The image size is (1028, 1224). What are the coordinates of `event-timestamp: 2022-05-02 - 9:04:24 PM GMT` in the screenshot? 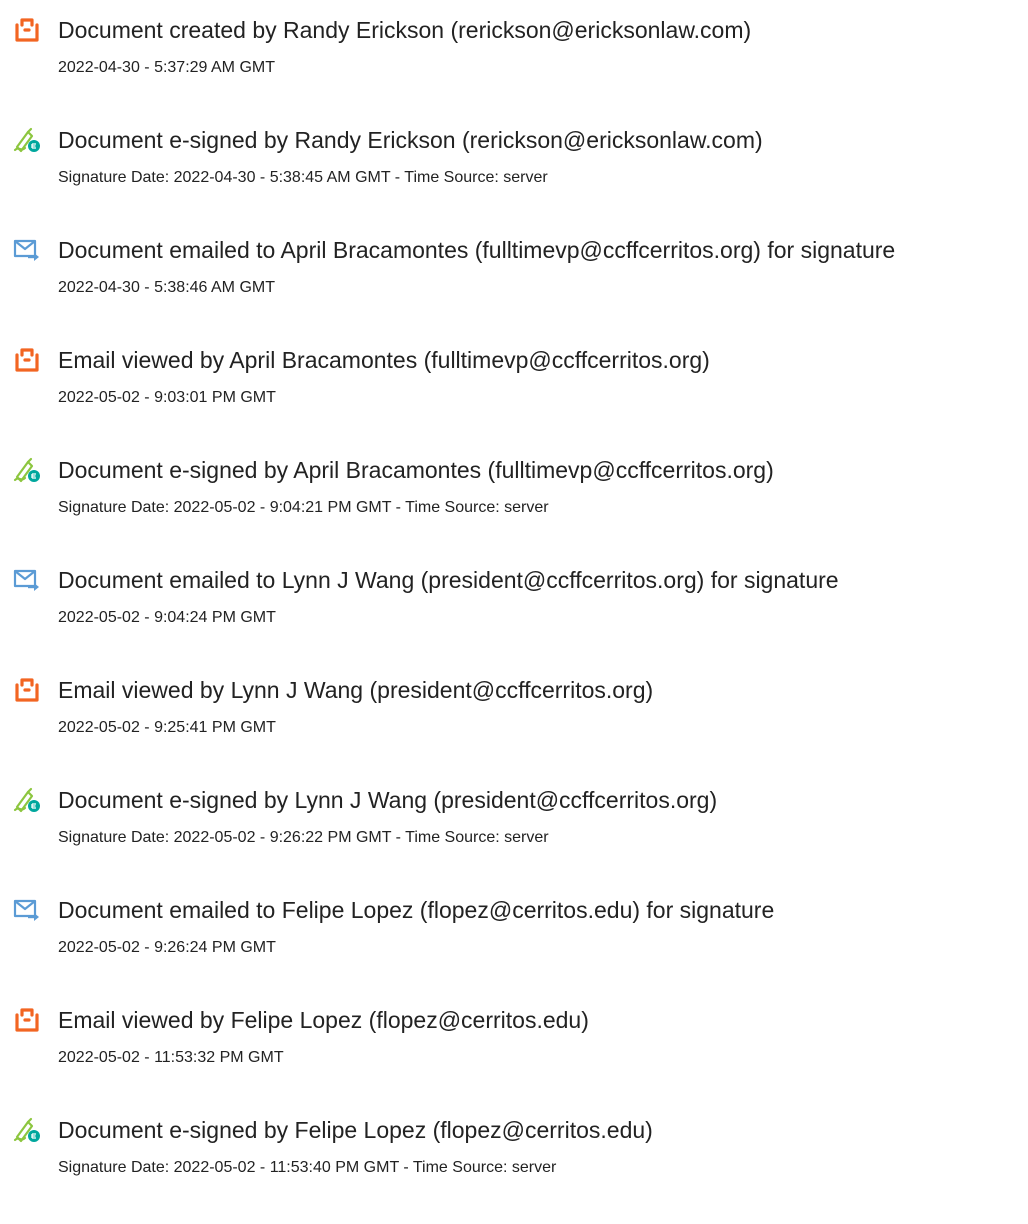 It's located at (167, 617).